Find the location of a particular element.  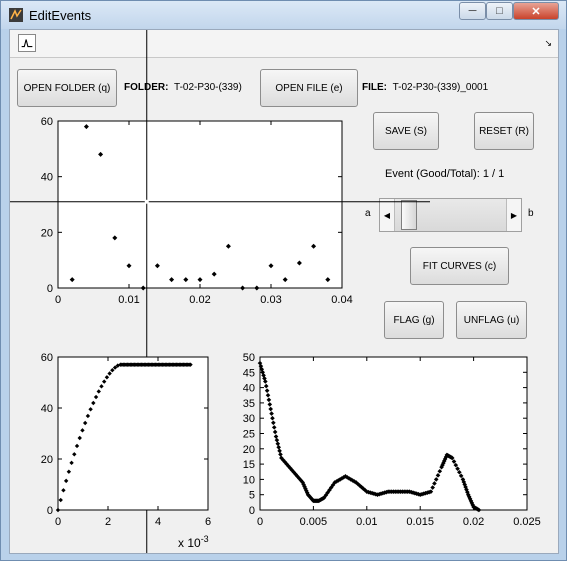

maximize-button: □ is located at coordinates (499, 11).